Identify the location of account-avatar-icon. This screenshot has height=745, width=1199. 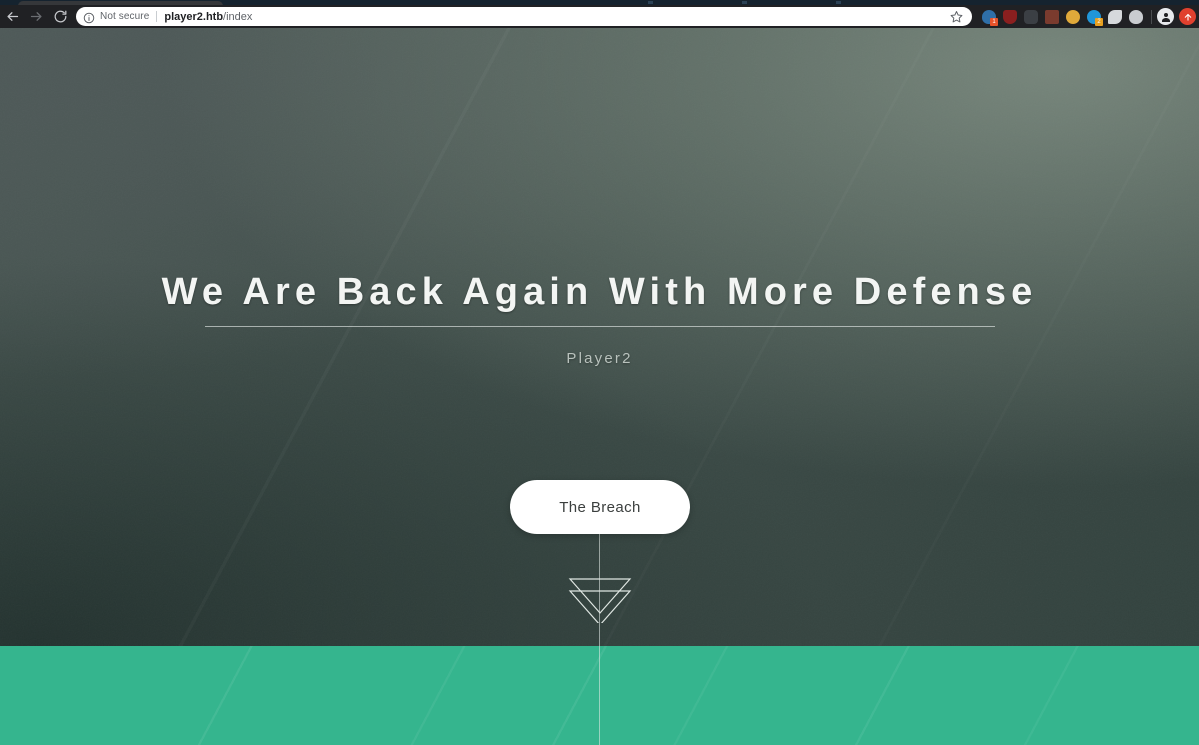
(1165, 16).